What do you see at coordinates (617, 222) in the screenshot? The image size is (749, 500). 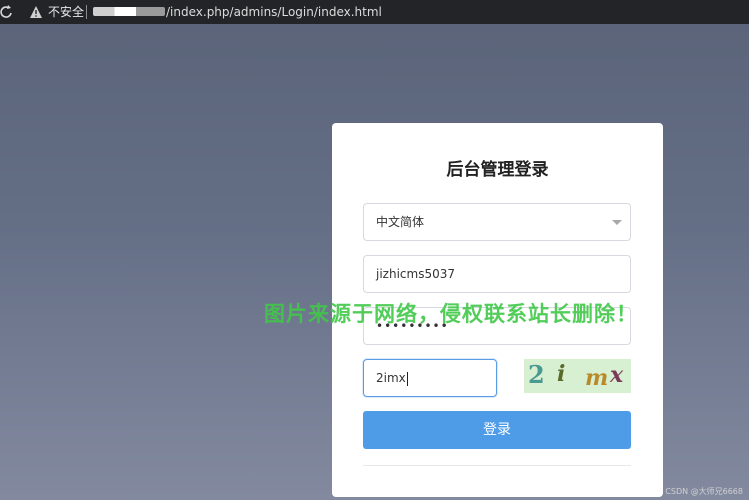 I see `chevron-down-icon` at bounding box center [617, 222].